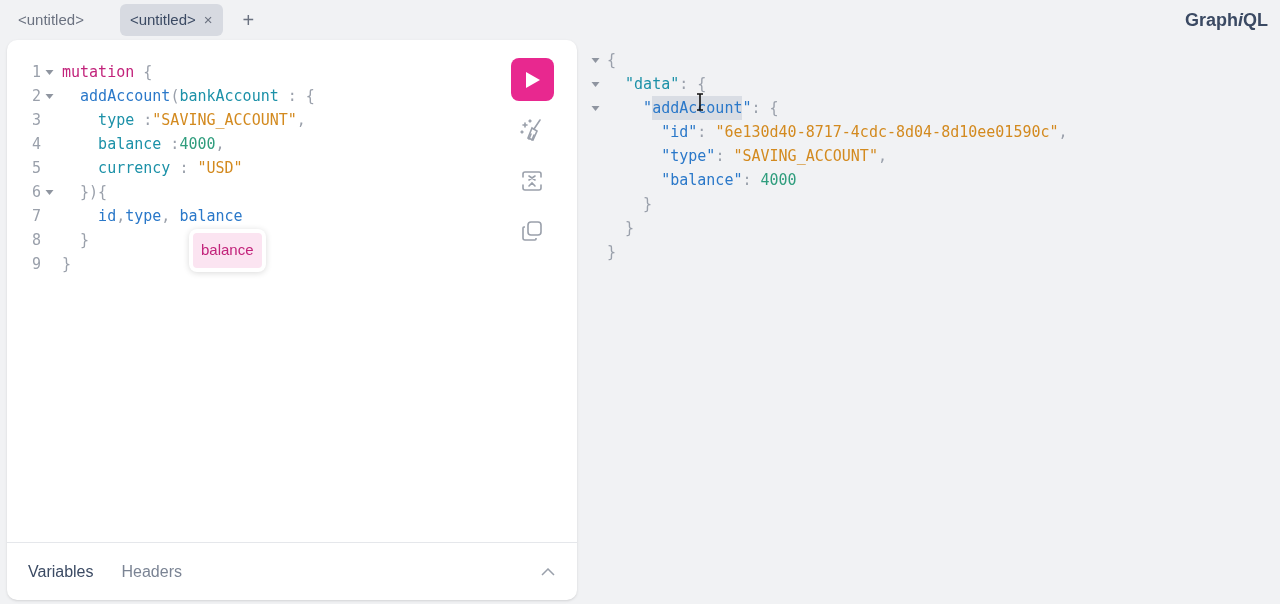  What do you see at coordinates (107, 216) in the screenshot?
I see `code-token: id` at bounding box center [107, 216].